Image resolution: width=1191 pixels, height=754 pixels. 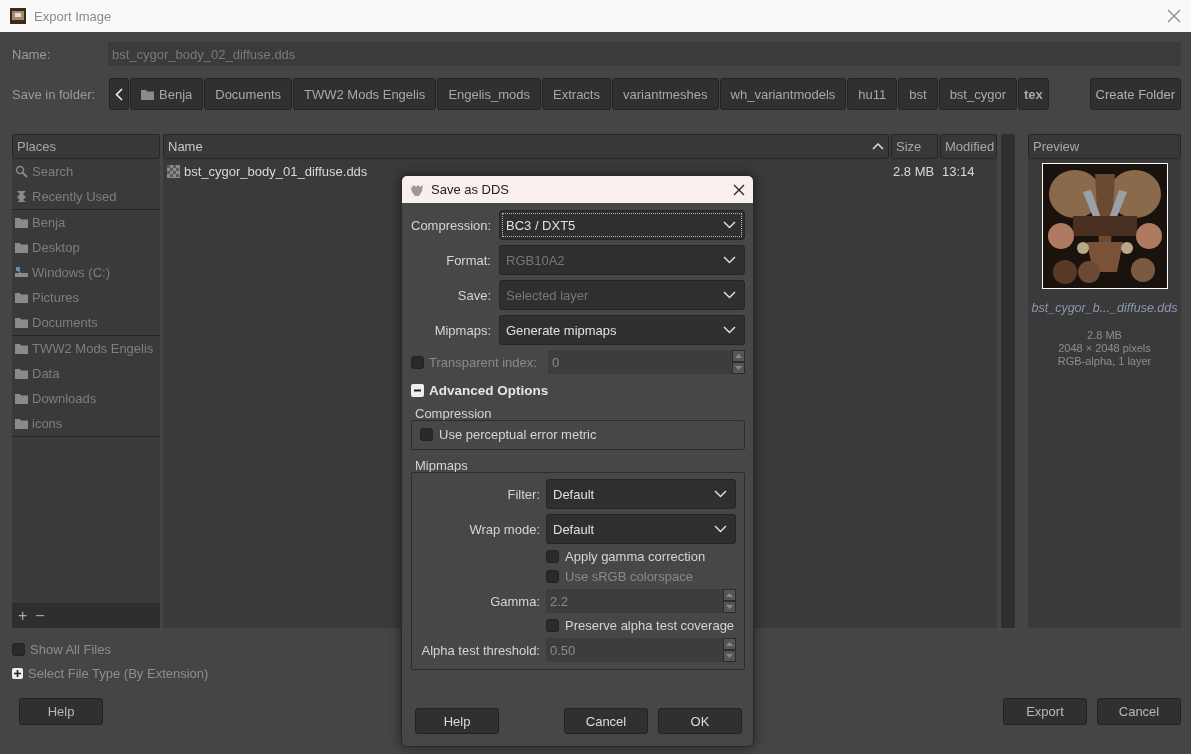 What do you see at coordinates (21, 196) in the screenshot?
I see `stack-icon` at bounding box center [21, 196].